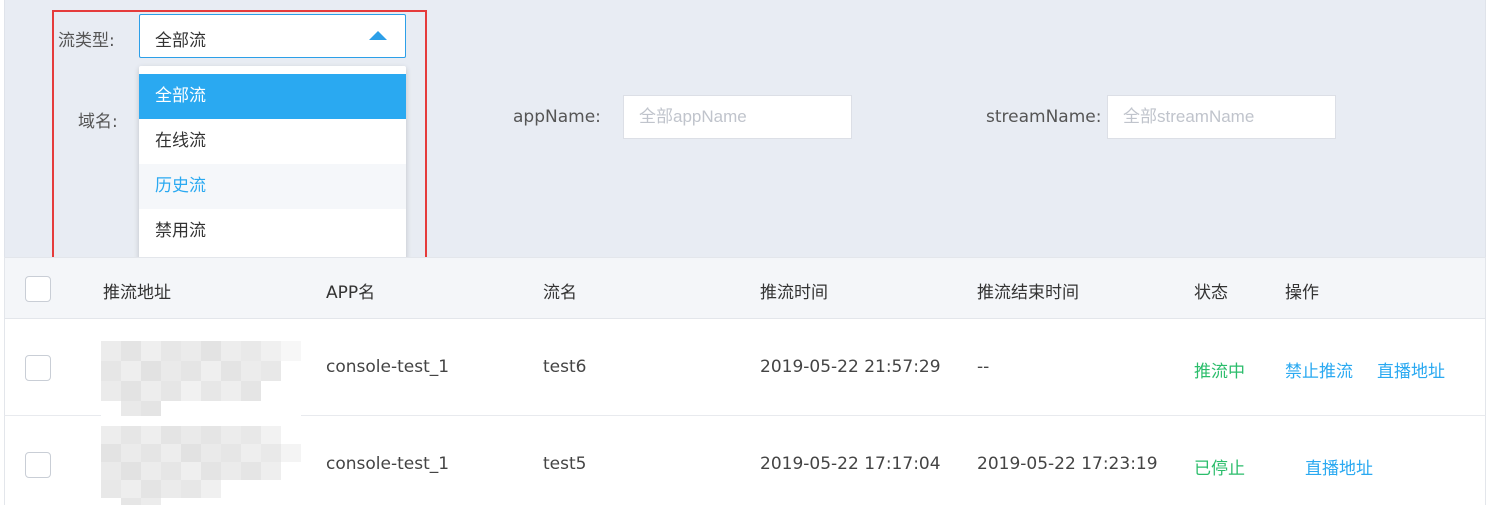  Describe the element at coordinates (794, 293) in the screenshot. I see `header-push-time: 推流时间` at that location.